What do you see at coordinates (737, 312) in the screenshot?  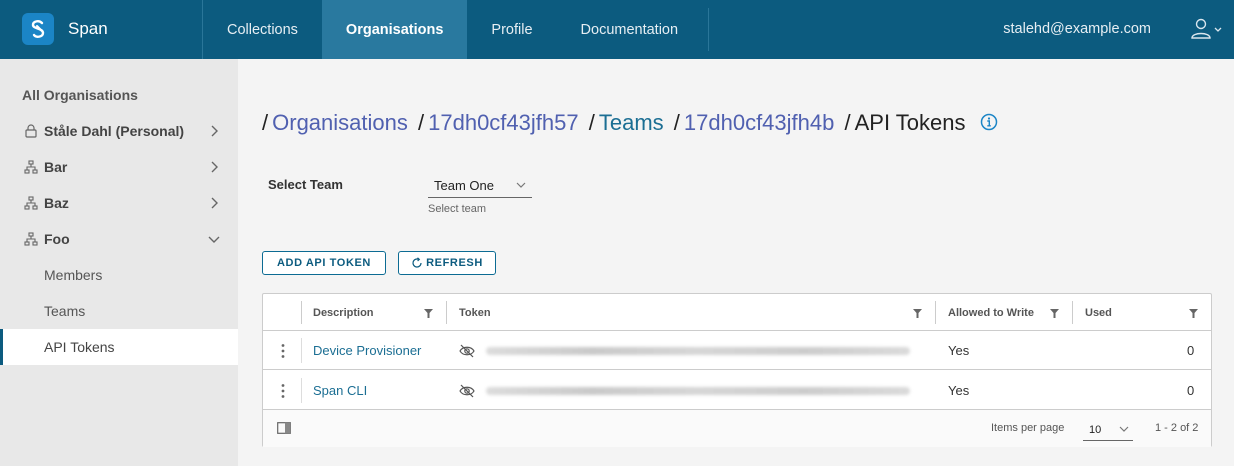 I see `grid-header: Description Token Allowed to Write Used` at bounding box center [737, 312].